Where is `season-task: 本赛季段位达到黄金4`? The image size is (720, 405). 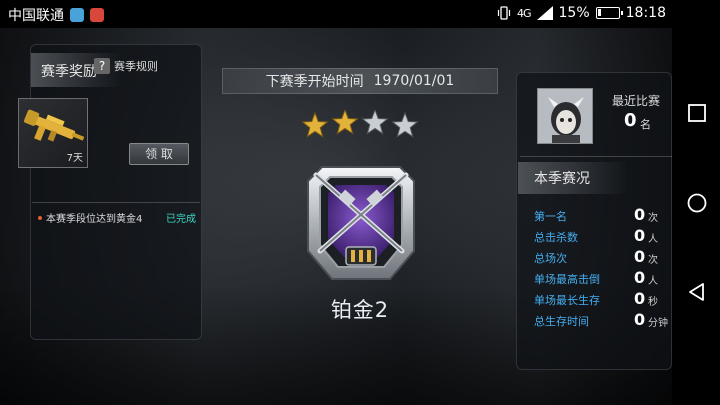
season-task: 本赛季段位达到黄金4 is located at coordinates (90, 217).